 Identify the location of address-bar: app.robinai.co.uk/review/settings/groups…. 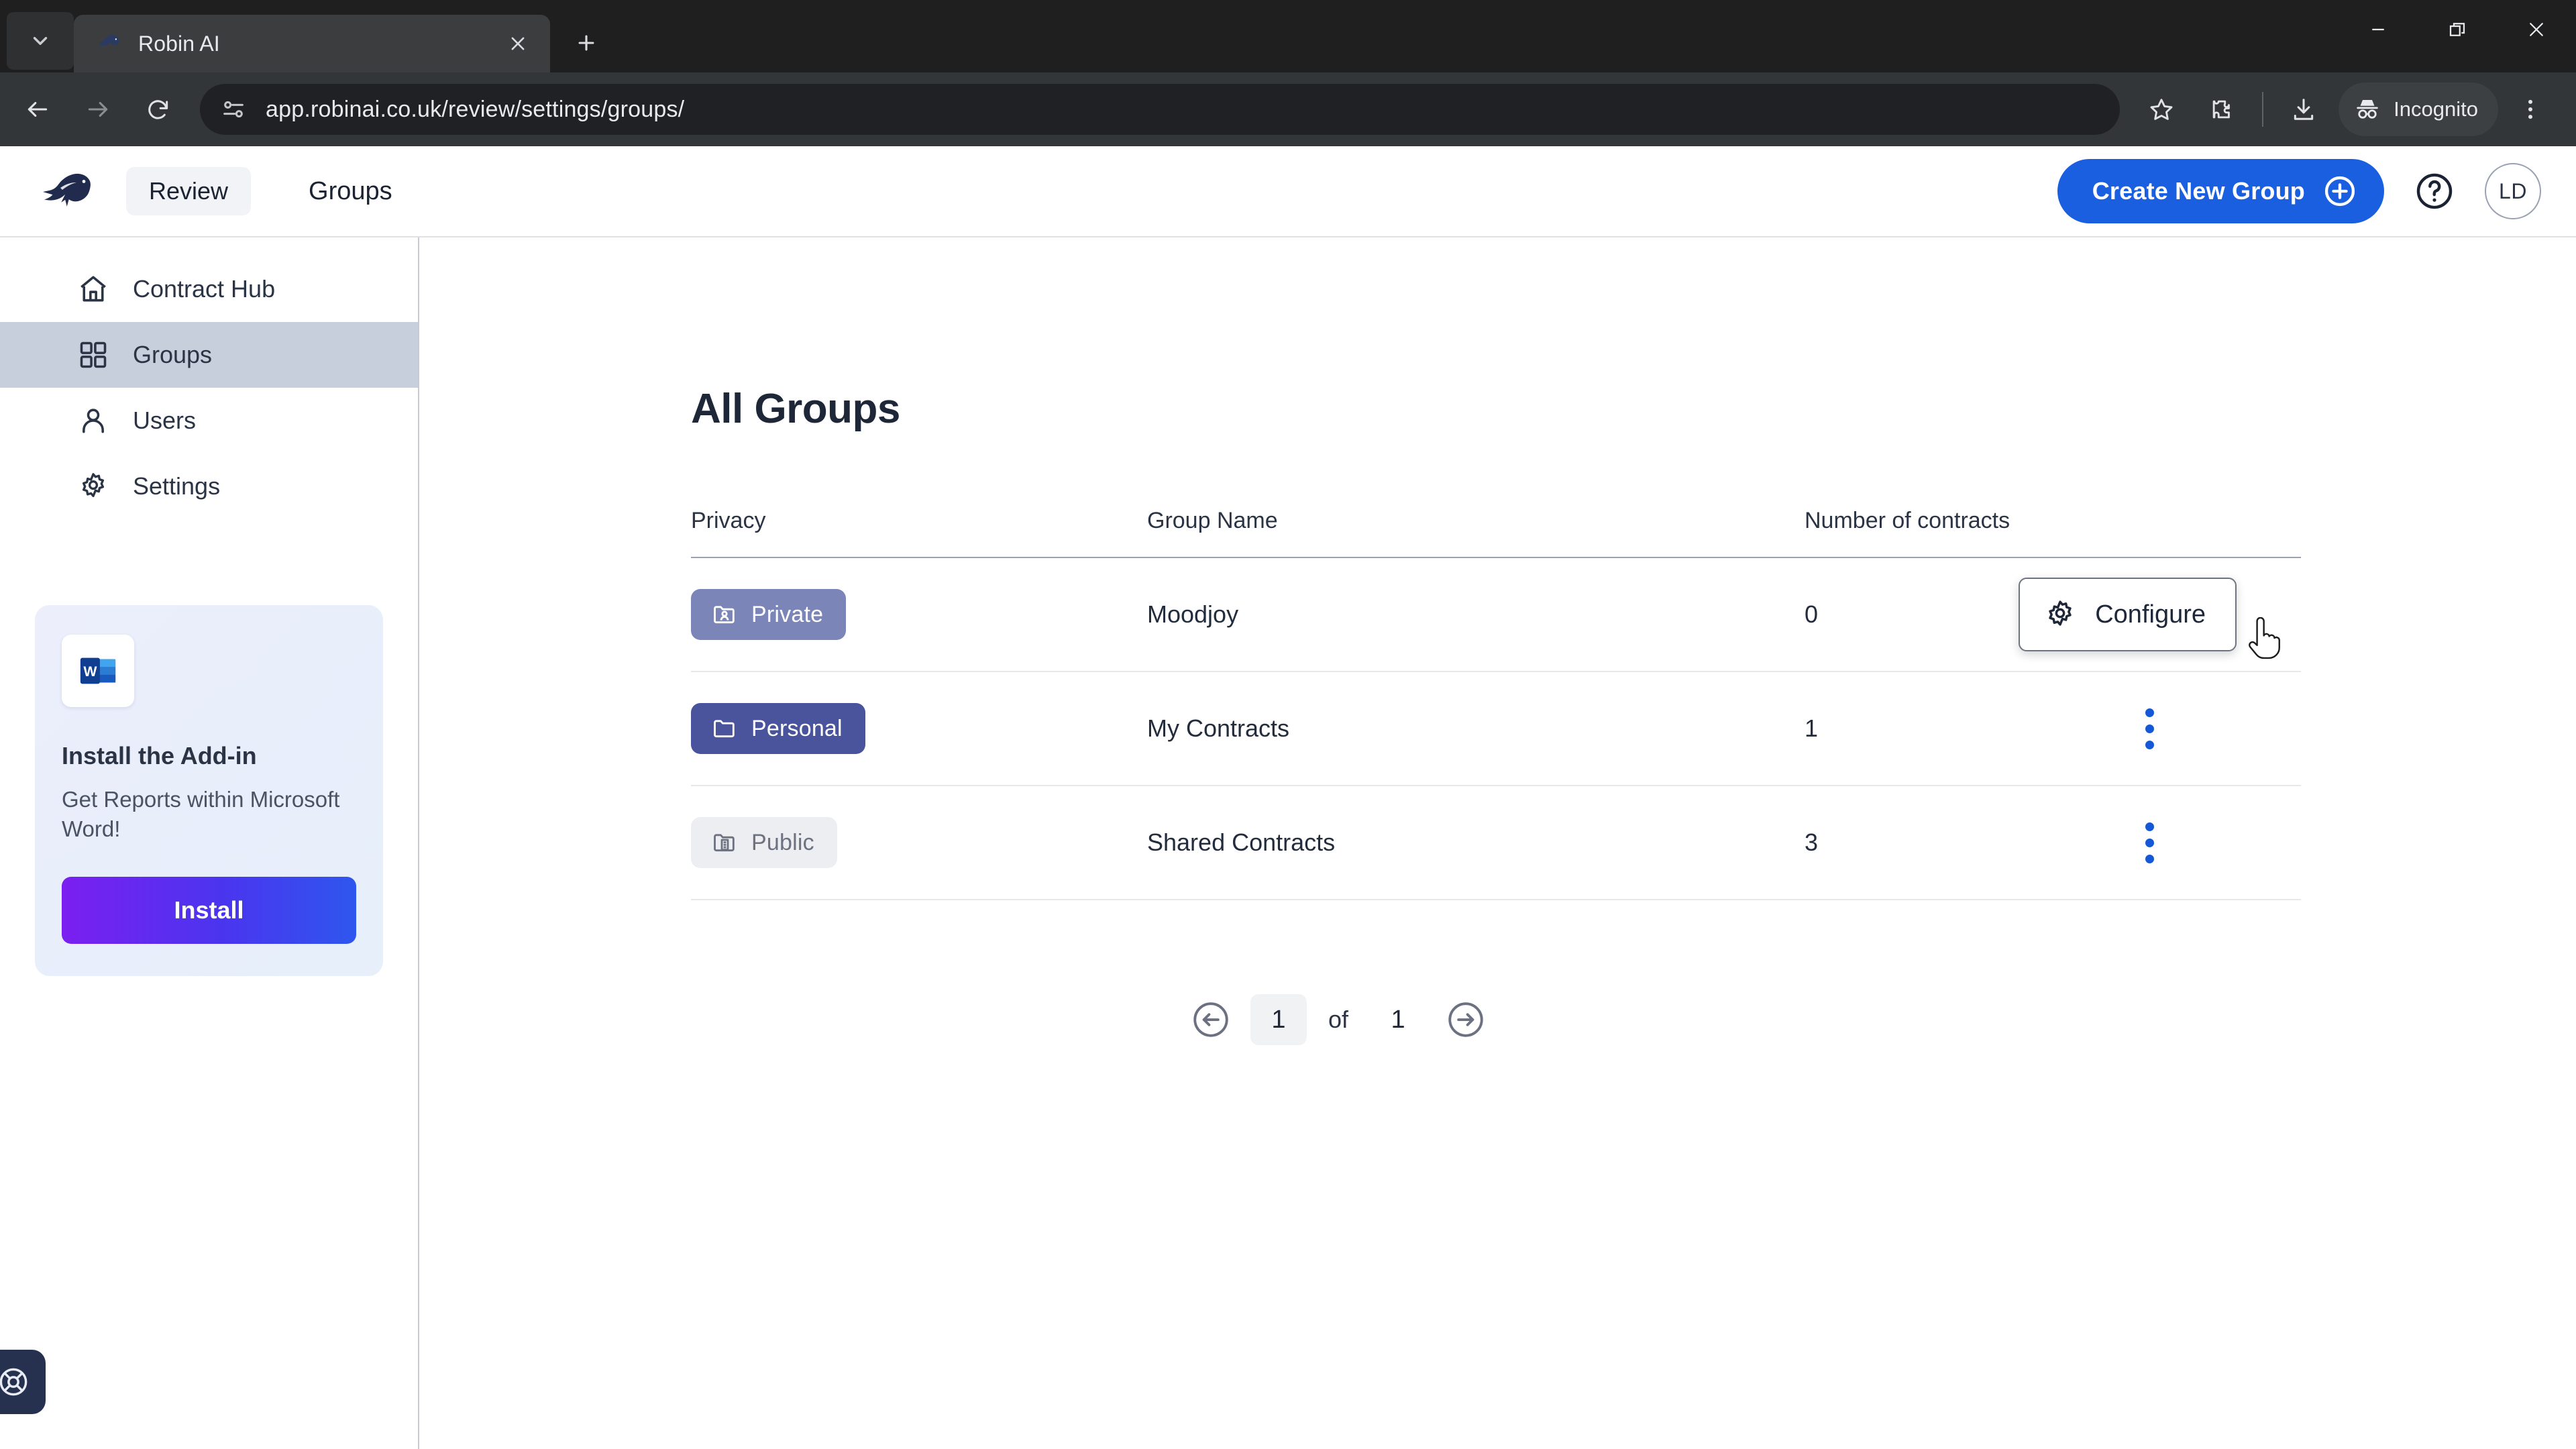
(1160, 109).